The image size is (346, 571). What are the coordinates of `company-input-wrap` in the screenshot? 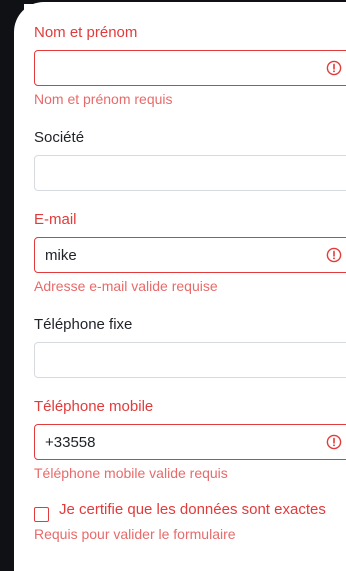 It's located at (190, 173).